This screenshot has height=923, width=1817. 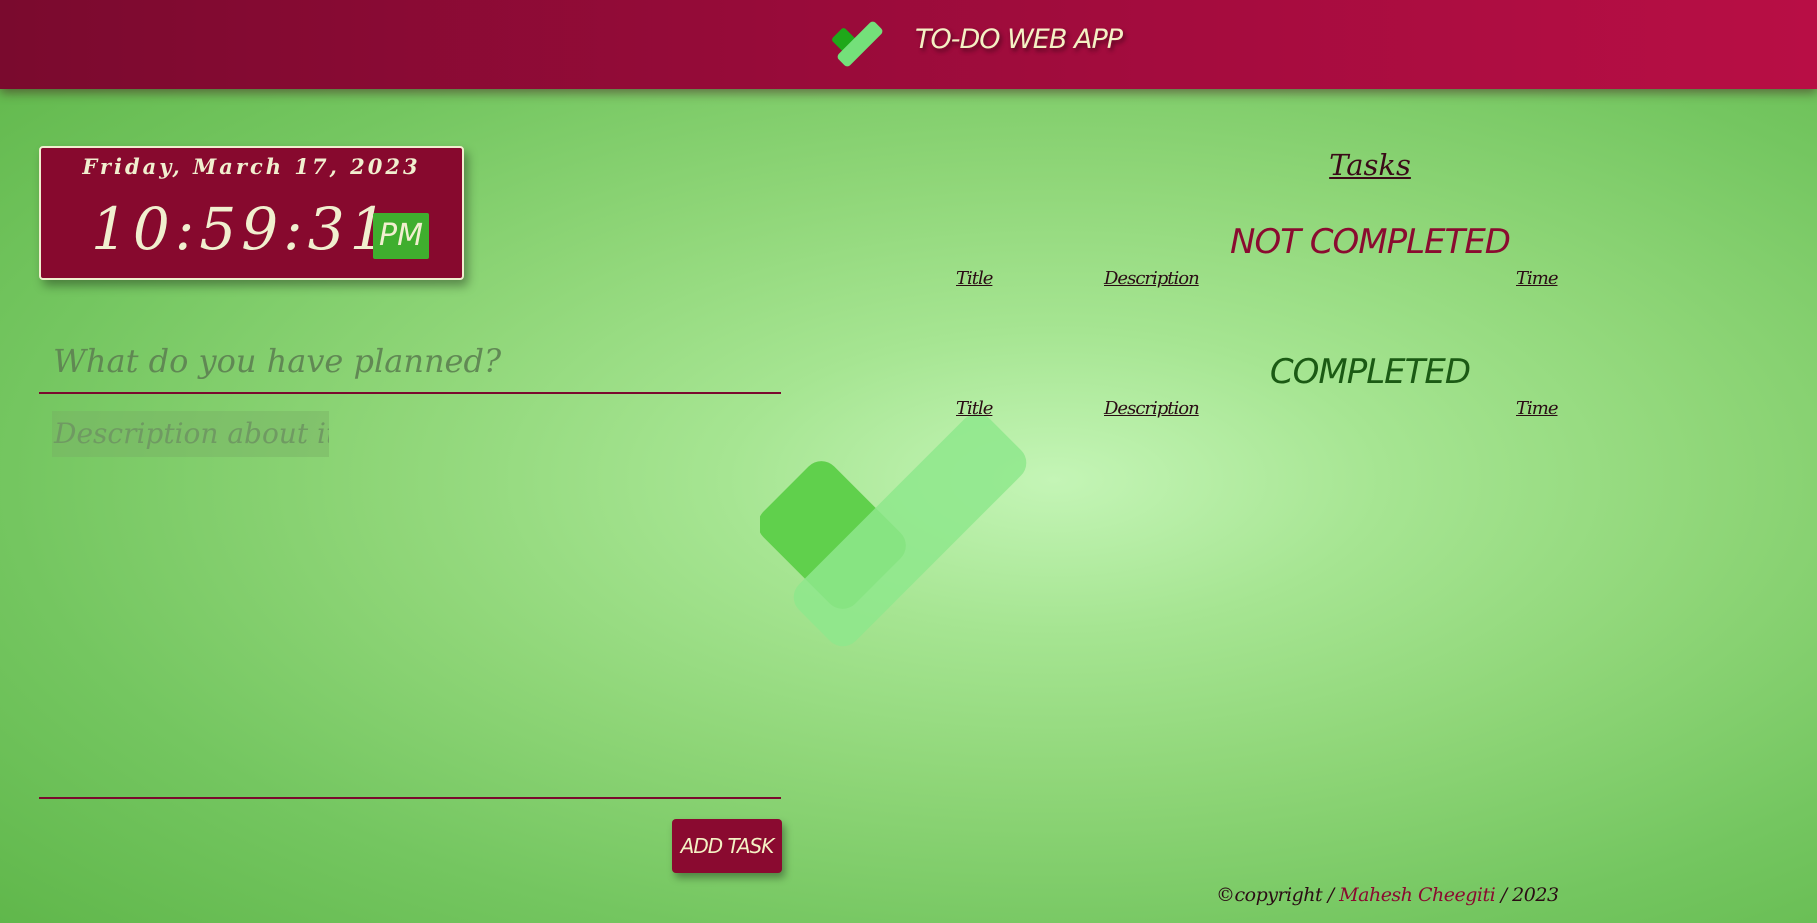 What do you see at coordinates (1537, 278) in the screenshot?
I see `not-completed-col-time: Time` at bounding box center [1537, 278].